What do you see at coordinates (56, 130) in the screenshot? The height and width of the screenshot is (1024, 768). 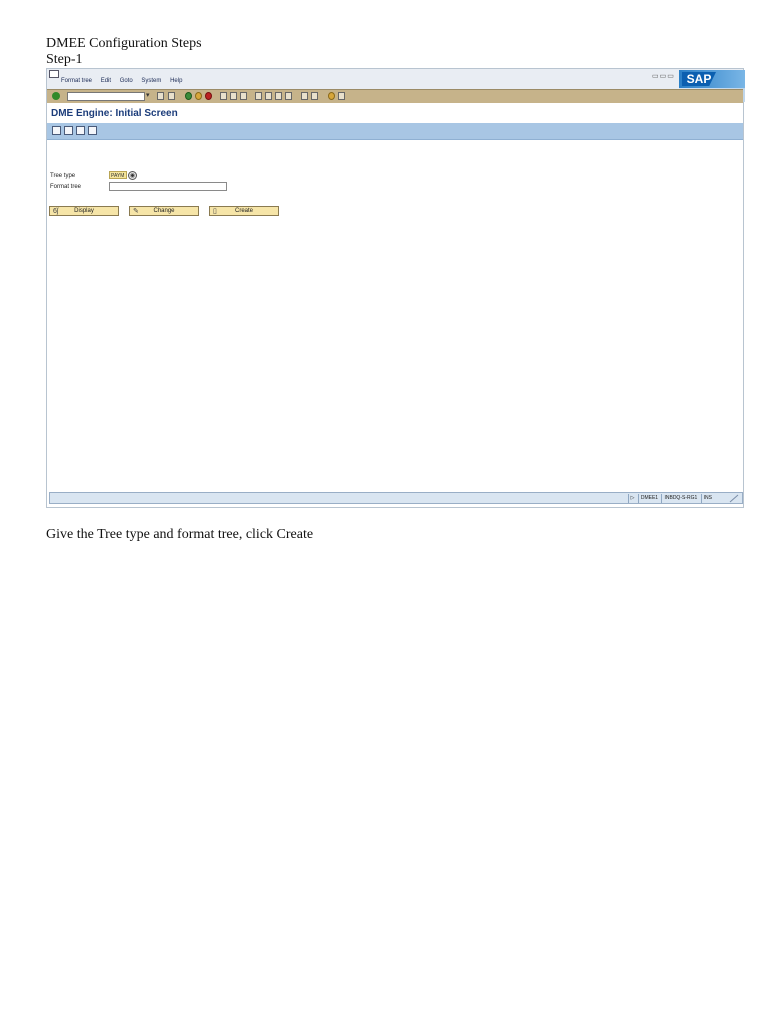 I see `copy-tree-icon` at bounding box center [56, 130].